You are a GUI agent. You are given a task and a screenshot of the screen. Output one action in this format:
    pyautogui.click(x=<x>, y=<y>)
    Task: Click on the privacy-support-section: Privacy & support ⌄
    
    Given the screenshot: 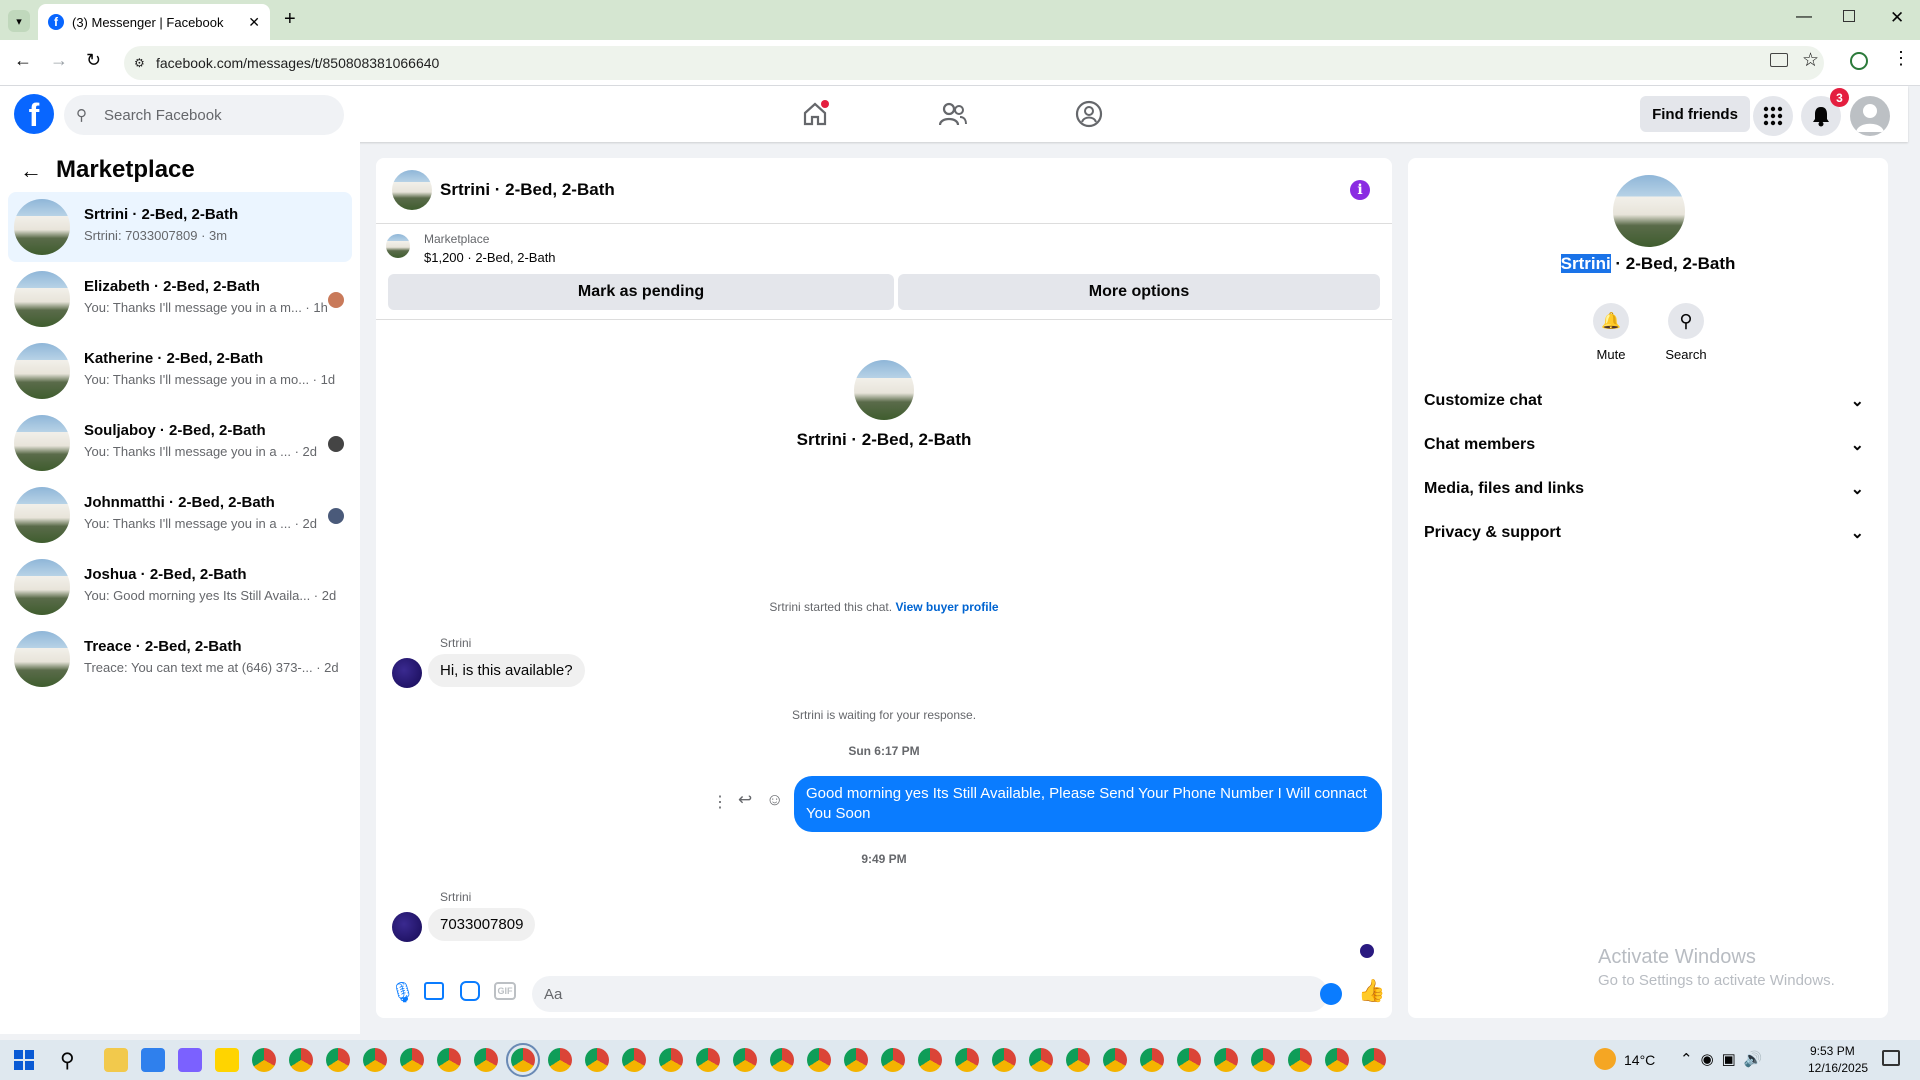 What is the action you would take?
    pyautogui.click(x=1644, y=533)
    